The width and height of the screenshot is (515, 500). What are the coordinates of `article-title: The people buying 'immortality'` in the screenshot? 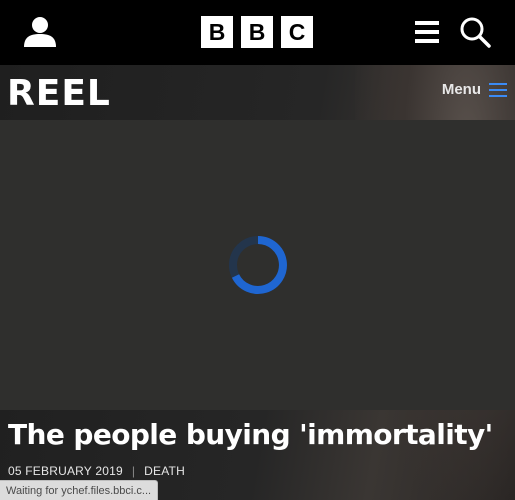 It's located at (258, 434).